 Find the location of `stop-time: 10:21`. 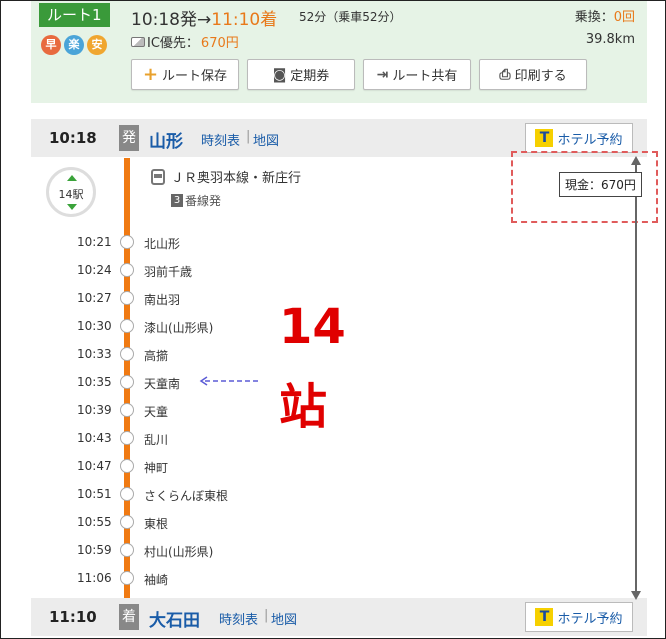

stop-time: 10:21 is located at coordinates (94, 242).